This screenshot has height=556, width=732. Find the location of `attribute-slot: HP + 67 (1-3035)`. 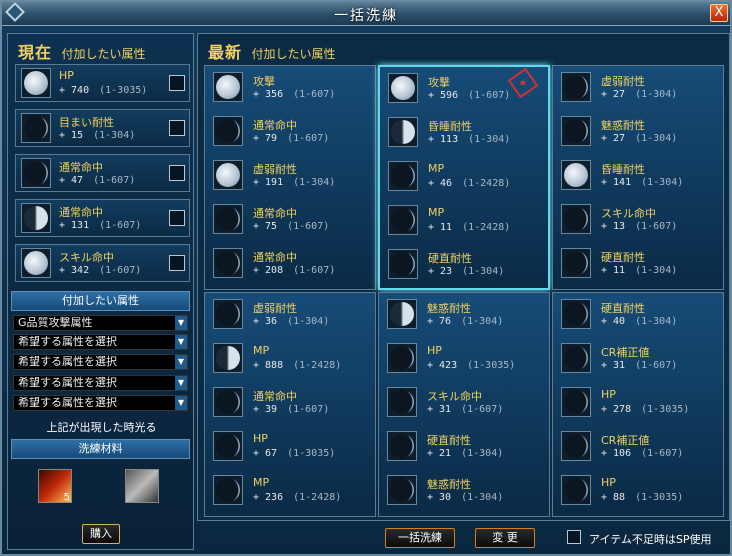

attribute-slot: HP + 67 (1-3035) is located at coordinates (290, 448).